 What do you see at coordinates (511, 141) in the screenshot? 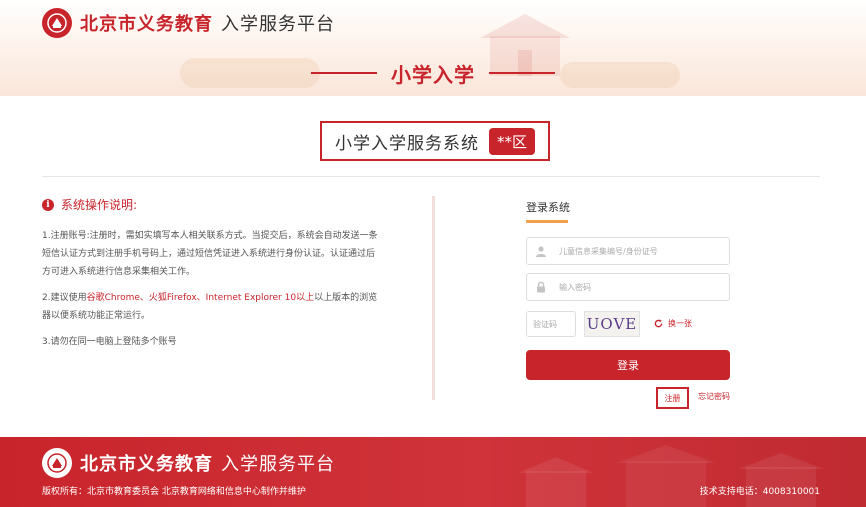
I see `district-badge: **区` at bounding box center [511, 141].